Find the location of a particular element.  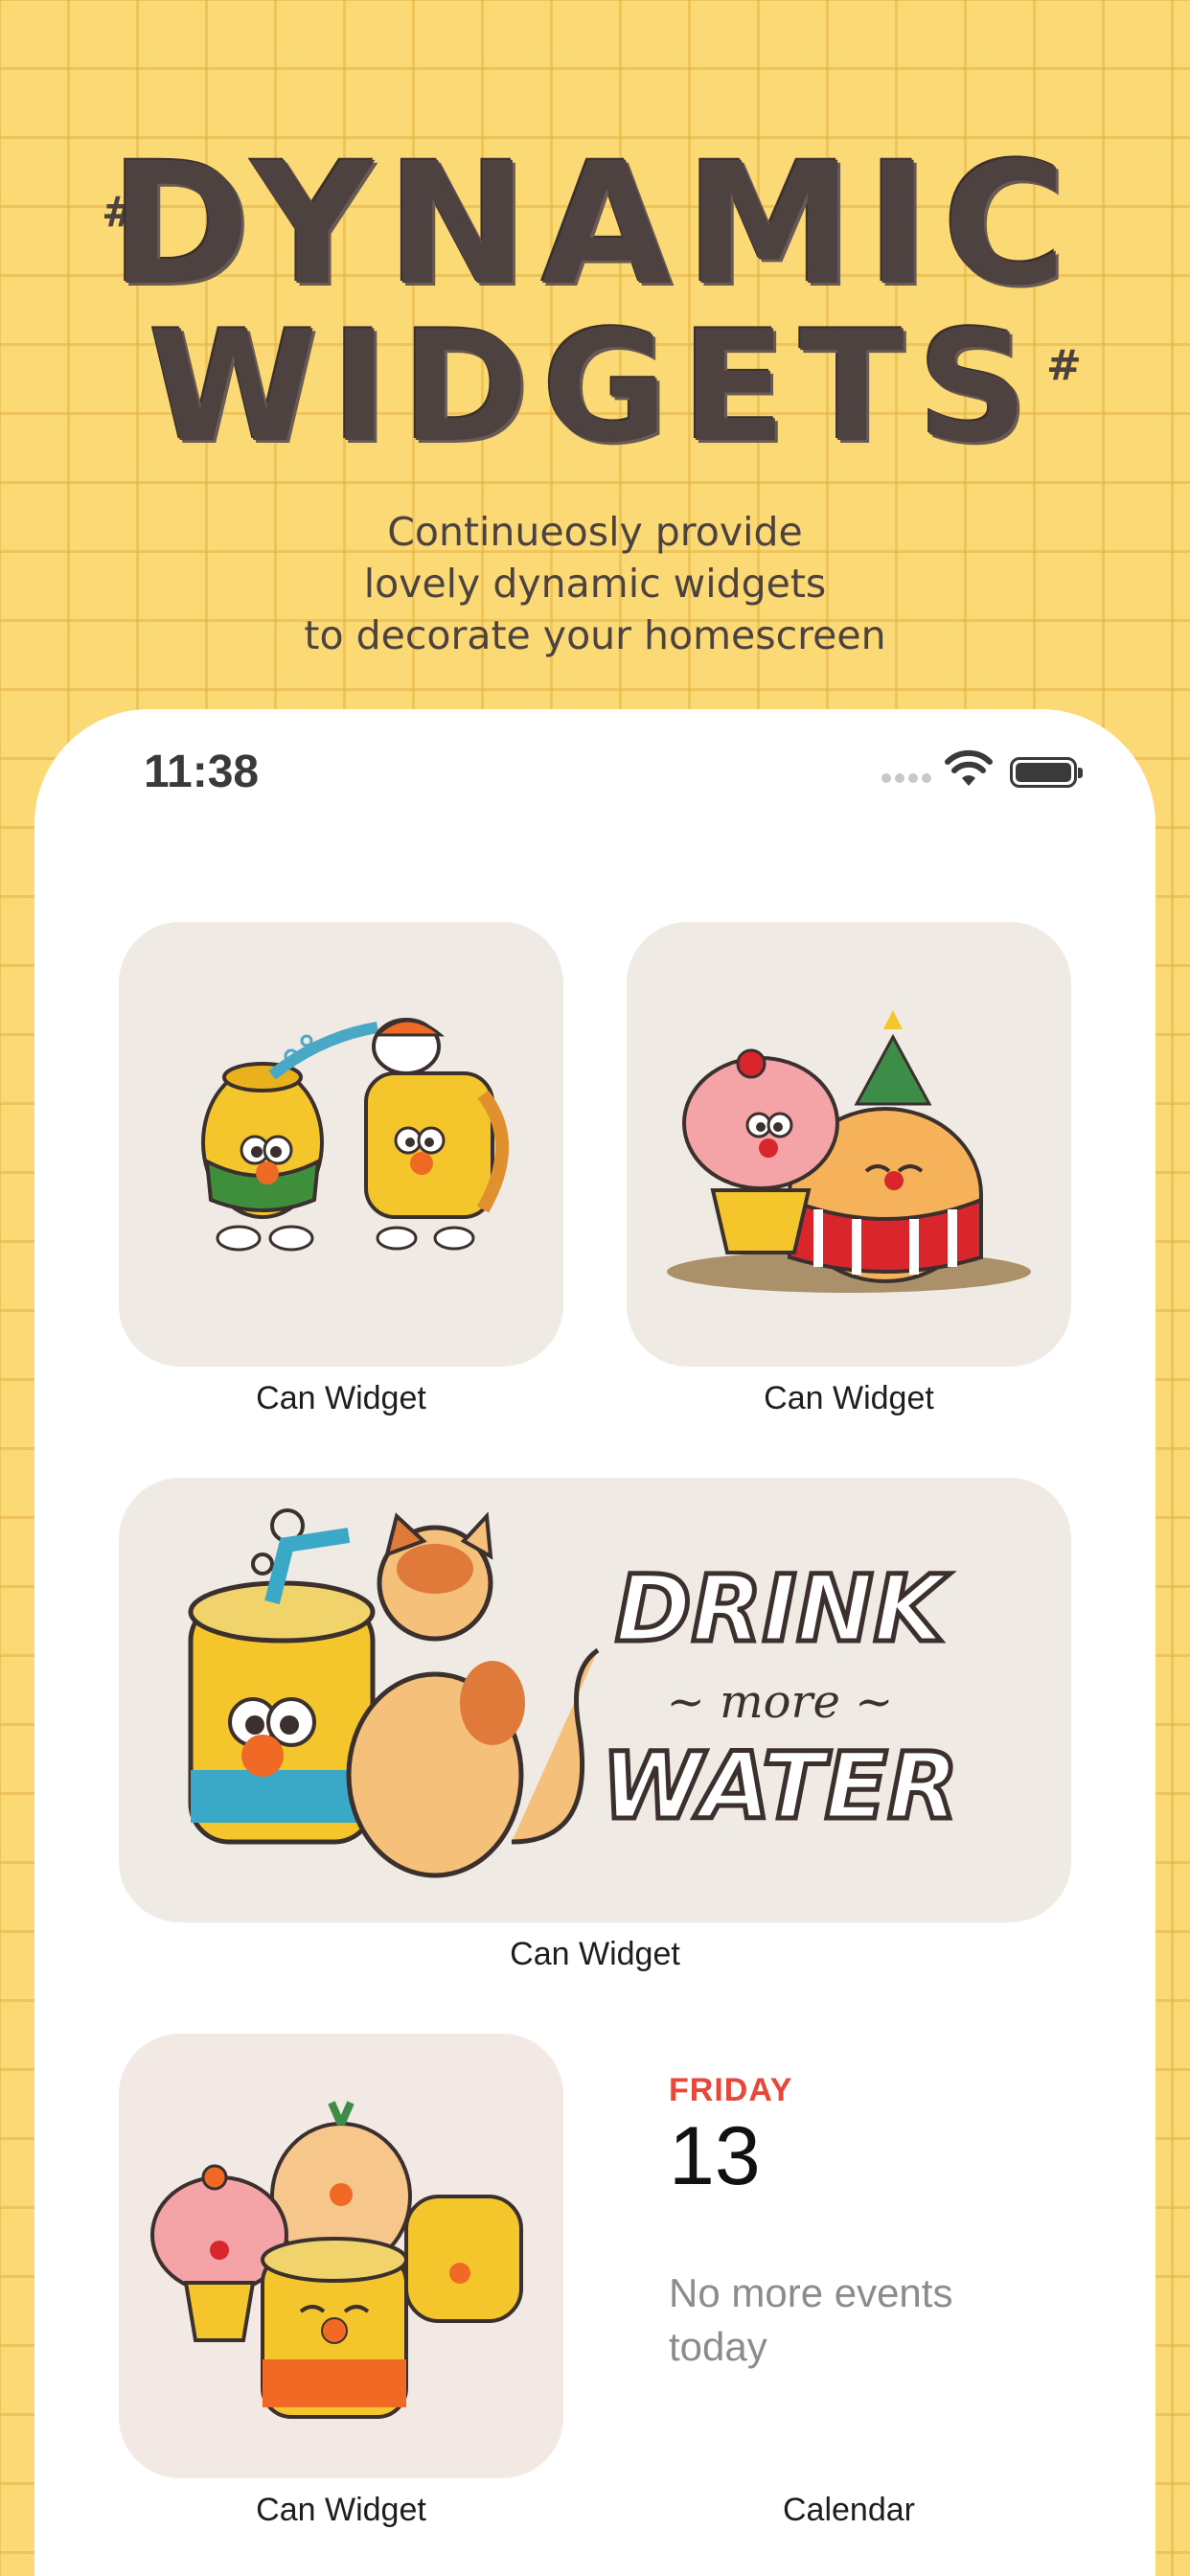

widget-3-label: Can Widget is located at coordinates (595, 1954).